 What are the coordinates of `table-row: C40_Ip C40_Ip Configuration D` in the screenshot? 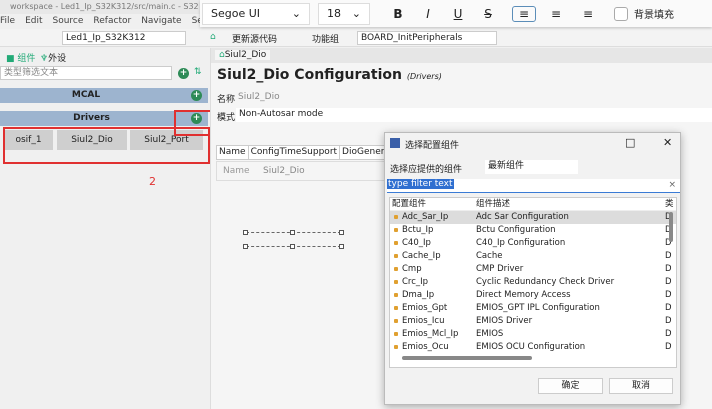 It's located at (533, 243).